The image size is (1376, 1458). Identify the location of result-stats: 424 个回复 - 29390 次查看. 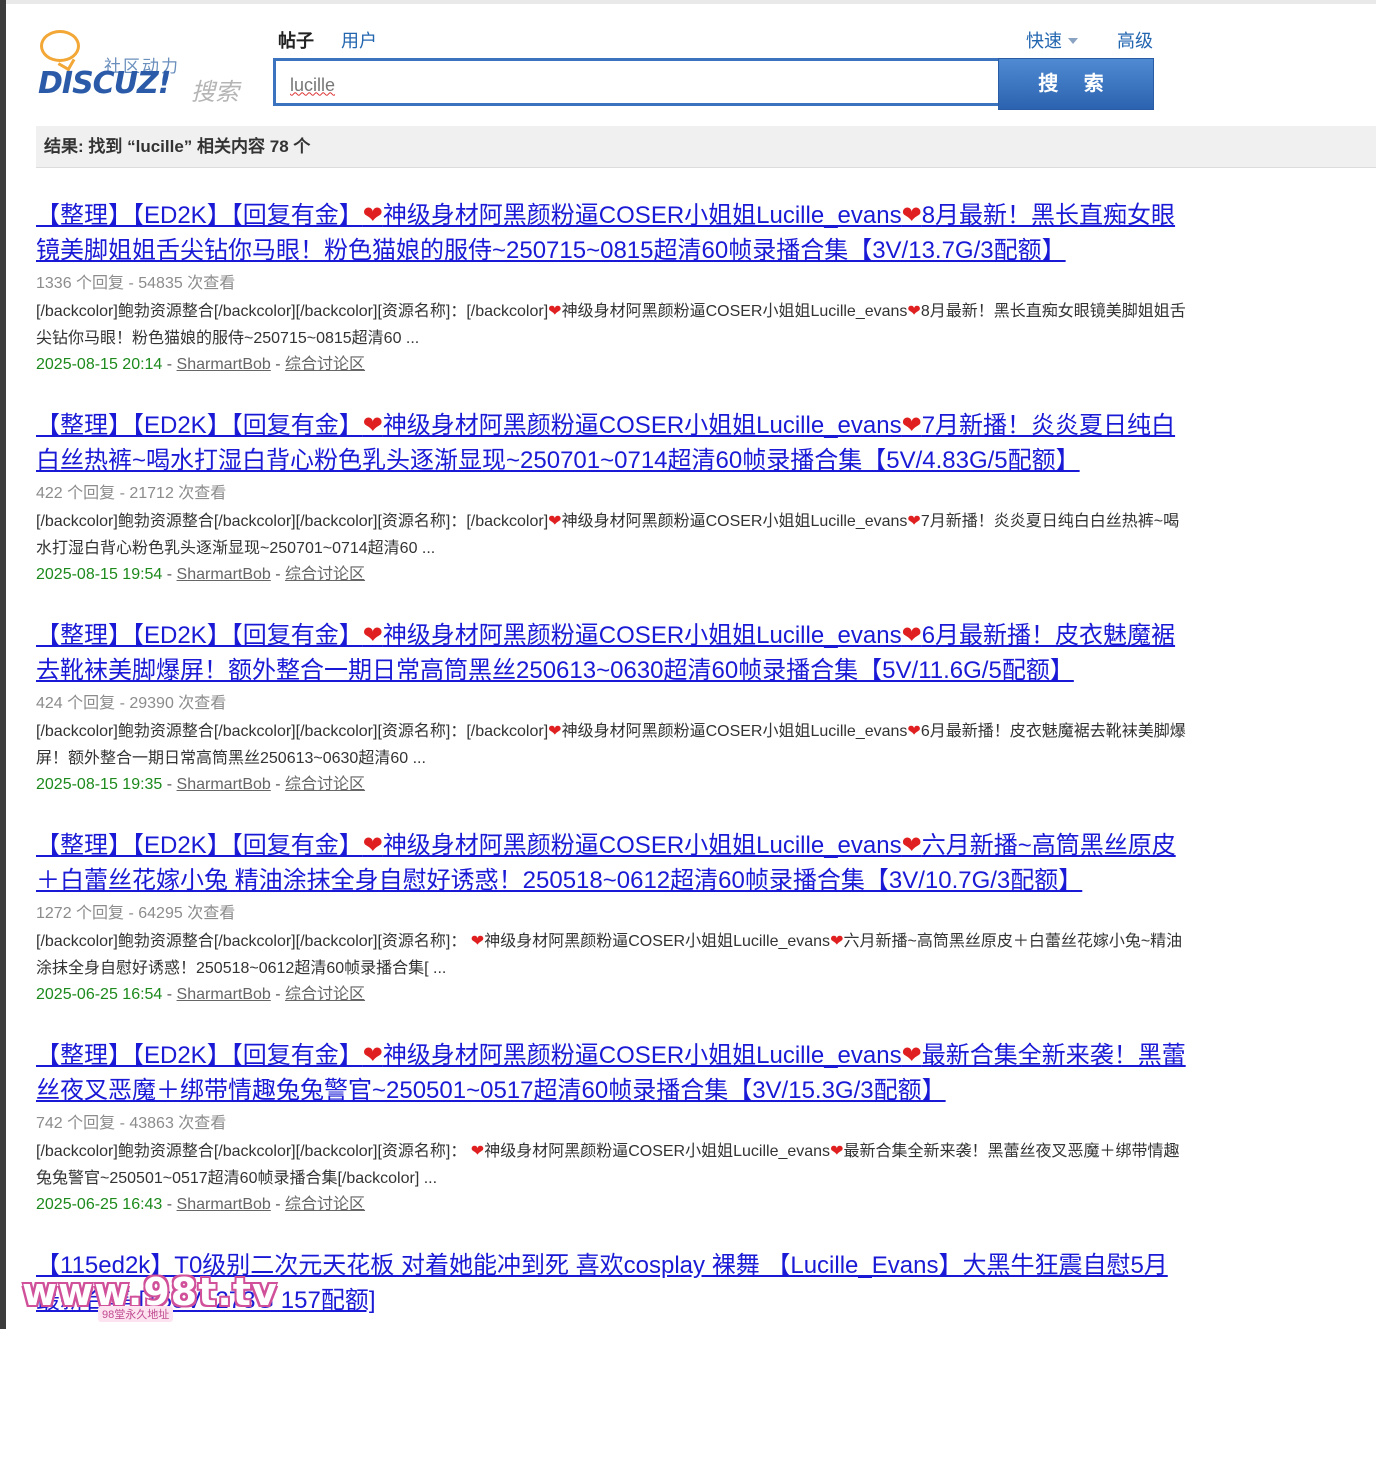
(131, 703).